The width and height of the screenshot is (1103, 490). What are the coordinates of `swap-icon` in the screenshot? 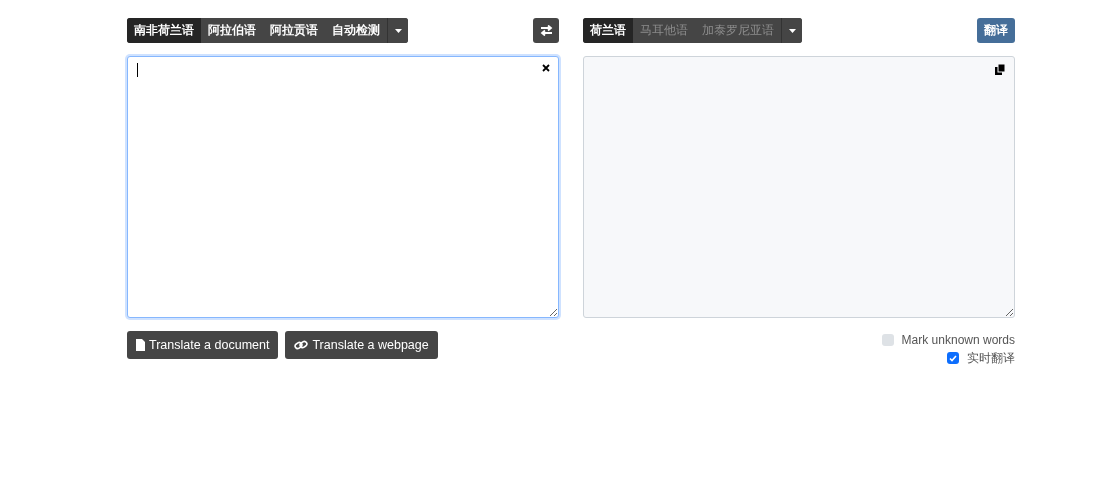 It's located at (546, 30).